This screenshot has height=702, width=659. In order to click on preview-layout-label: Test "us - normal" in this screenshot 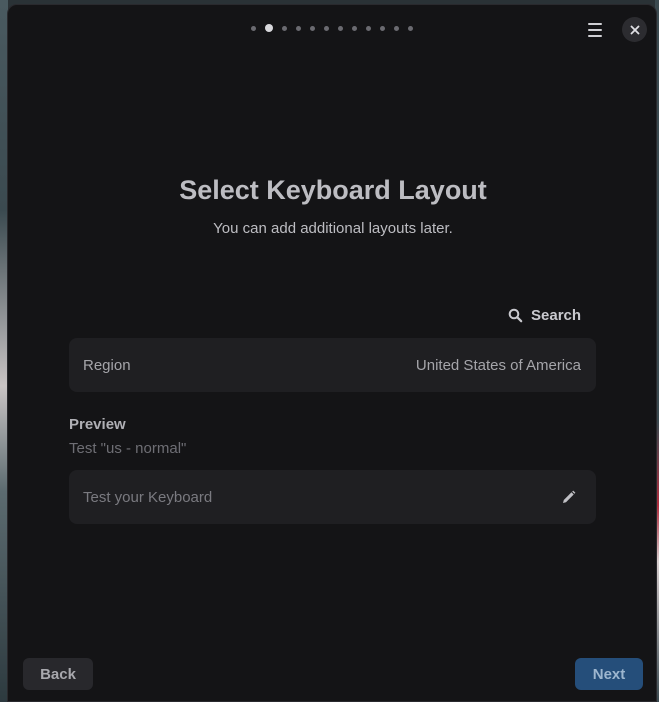, I will do `click(128, 448)`.